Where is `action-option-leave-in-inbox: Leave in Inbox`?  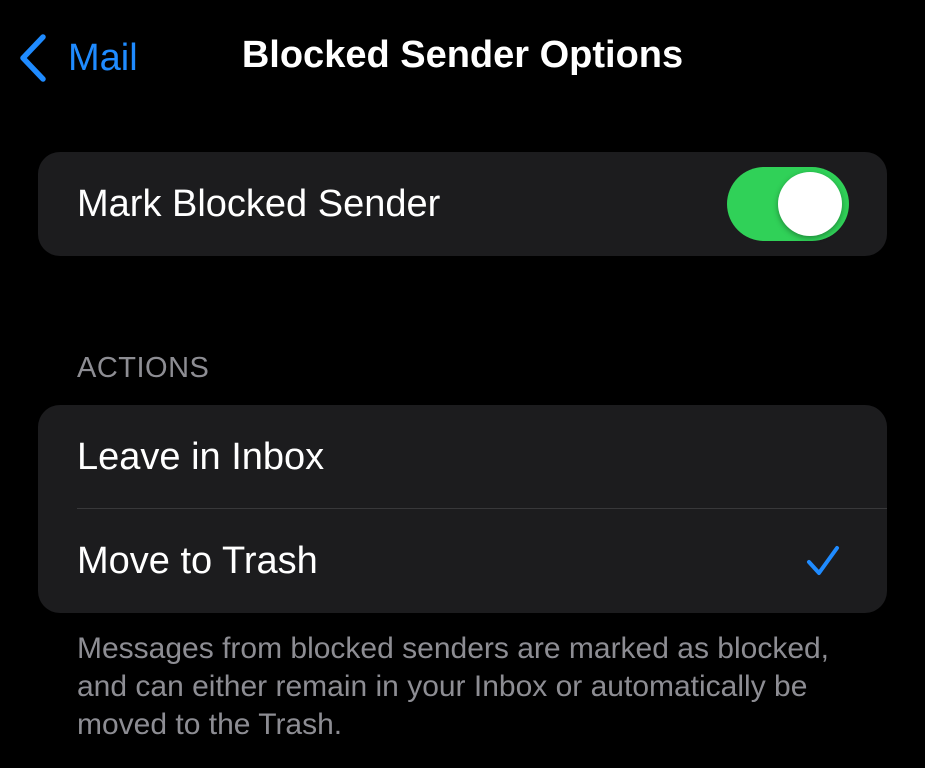
action-option-leave-in-inbox: Leave in Inbox is located at coordinates (462, 457).